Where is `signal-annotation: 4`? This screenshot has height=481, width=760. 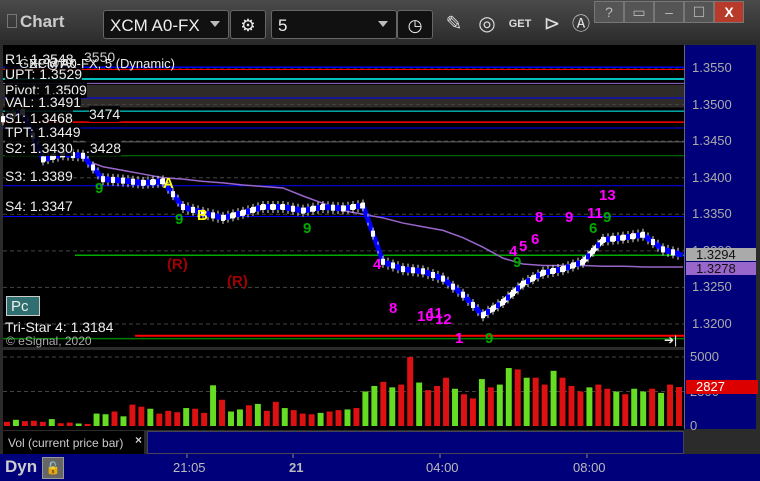 signal-annotation: 4 is located at coordinates (377, 265).